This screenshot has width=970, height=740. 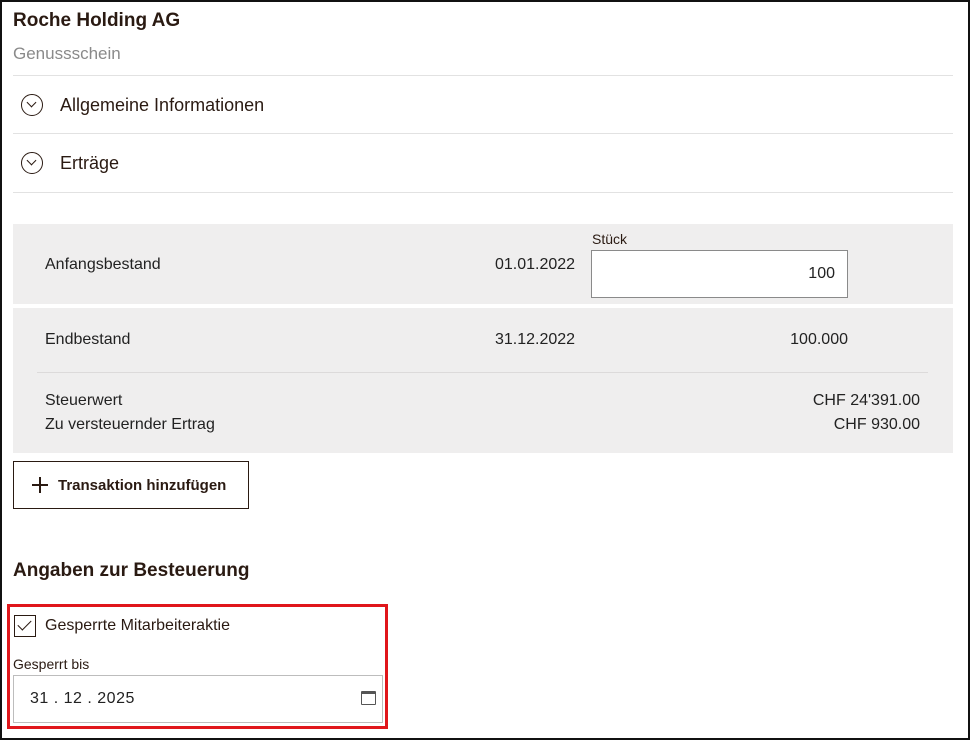 I want to click on calendar-icon, so click(x=368, y=698).